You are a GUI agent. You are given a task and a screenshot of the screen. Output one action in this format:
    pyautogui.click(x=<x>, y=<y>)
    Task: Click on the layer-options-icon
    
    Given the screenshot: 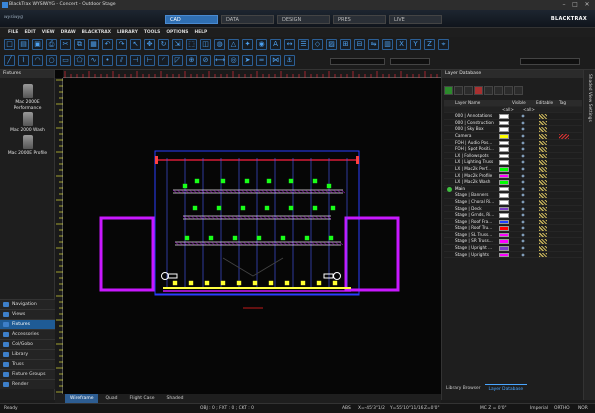 What is the action you would take?
    pyautogui.click(x=518, y=90)
    